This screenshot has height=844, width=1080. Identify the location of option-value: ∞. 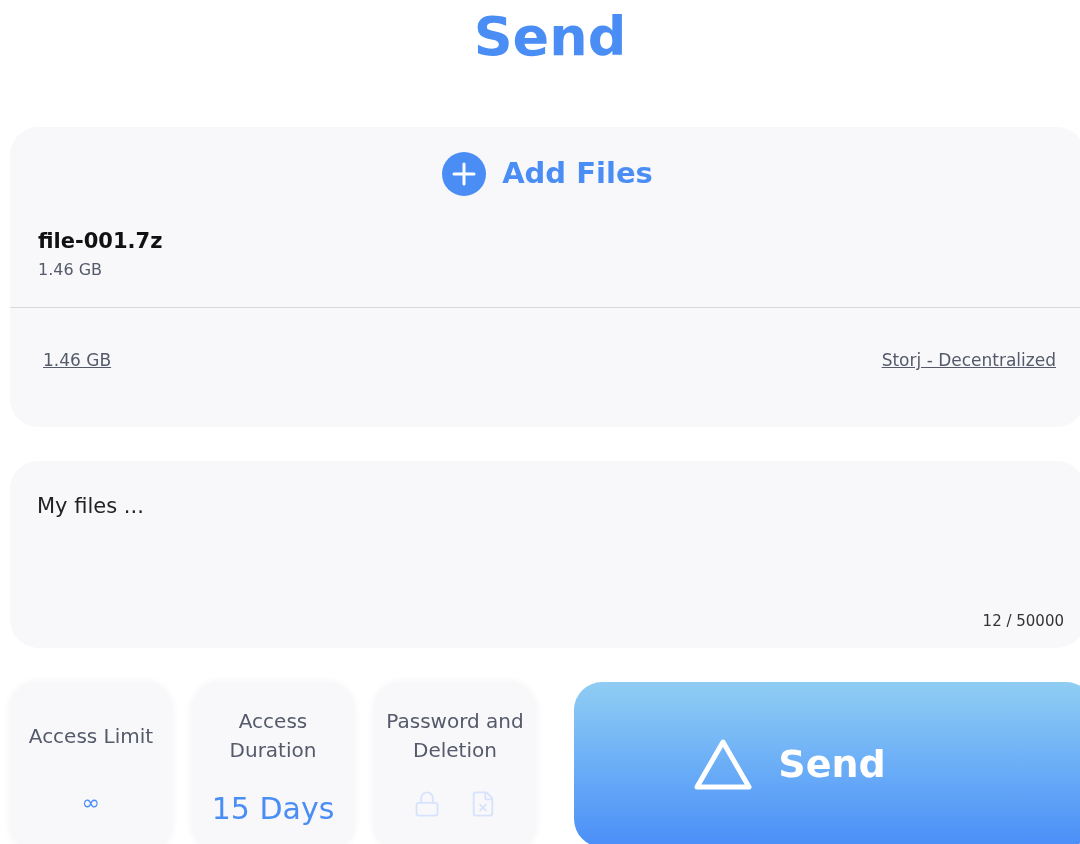
(91, 803).